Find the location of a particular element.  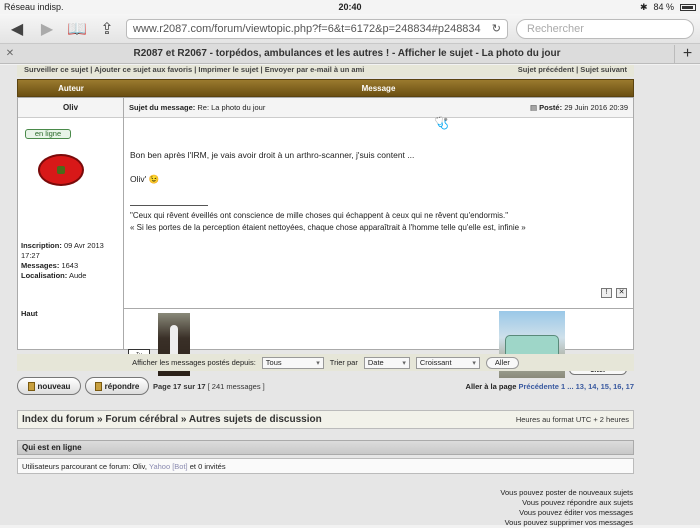

bot-user: Yahoo [Bot] is located at coordinates (168, 466).